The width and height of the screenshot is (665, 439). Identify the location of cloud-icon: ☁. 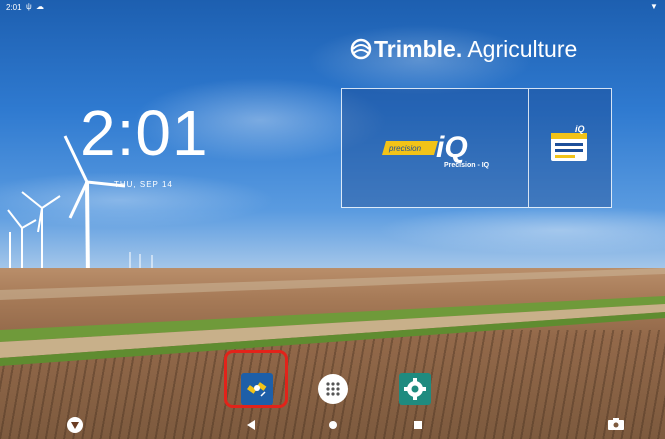
(40, 6).